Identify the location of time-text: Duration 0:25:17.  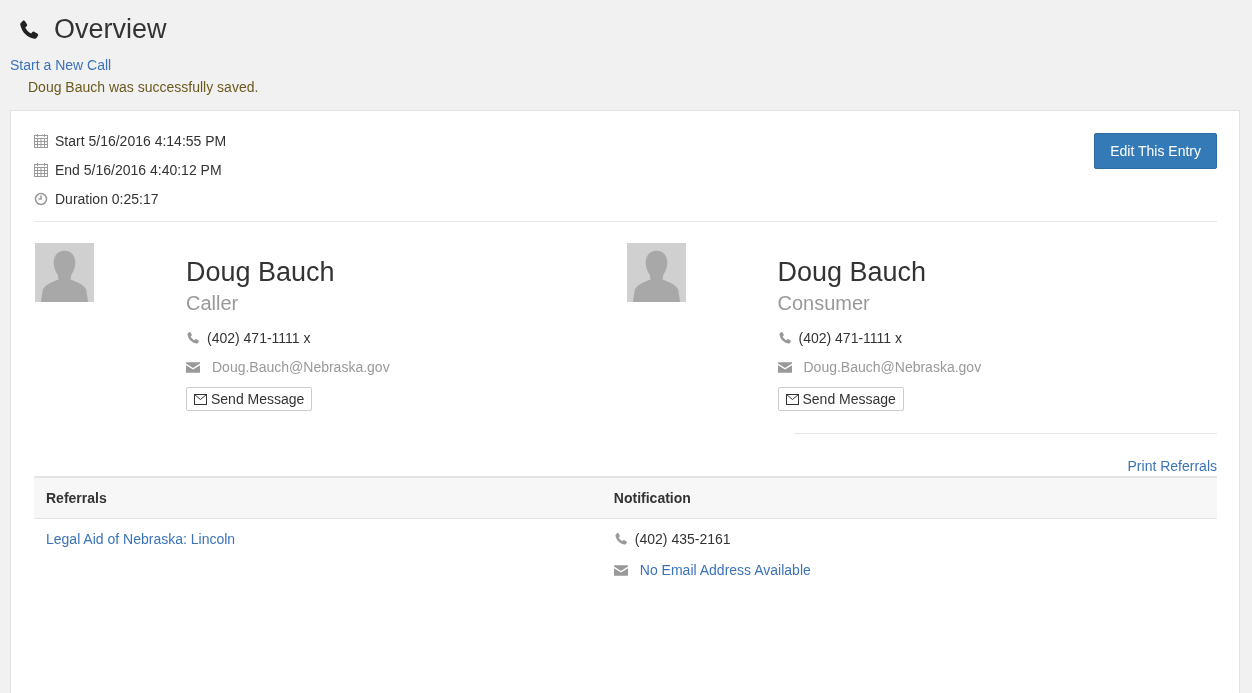
(107, 199).